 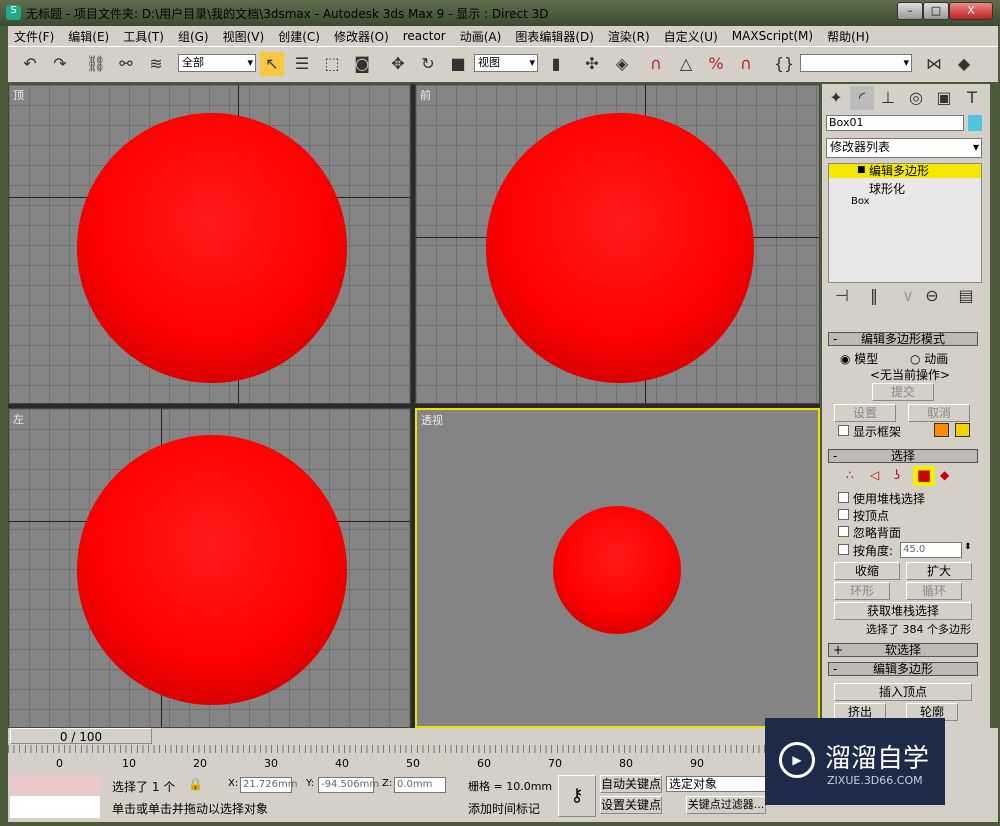 I want to click on menu-edit: 编辑(E), so click(x=88, y=36).